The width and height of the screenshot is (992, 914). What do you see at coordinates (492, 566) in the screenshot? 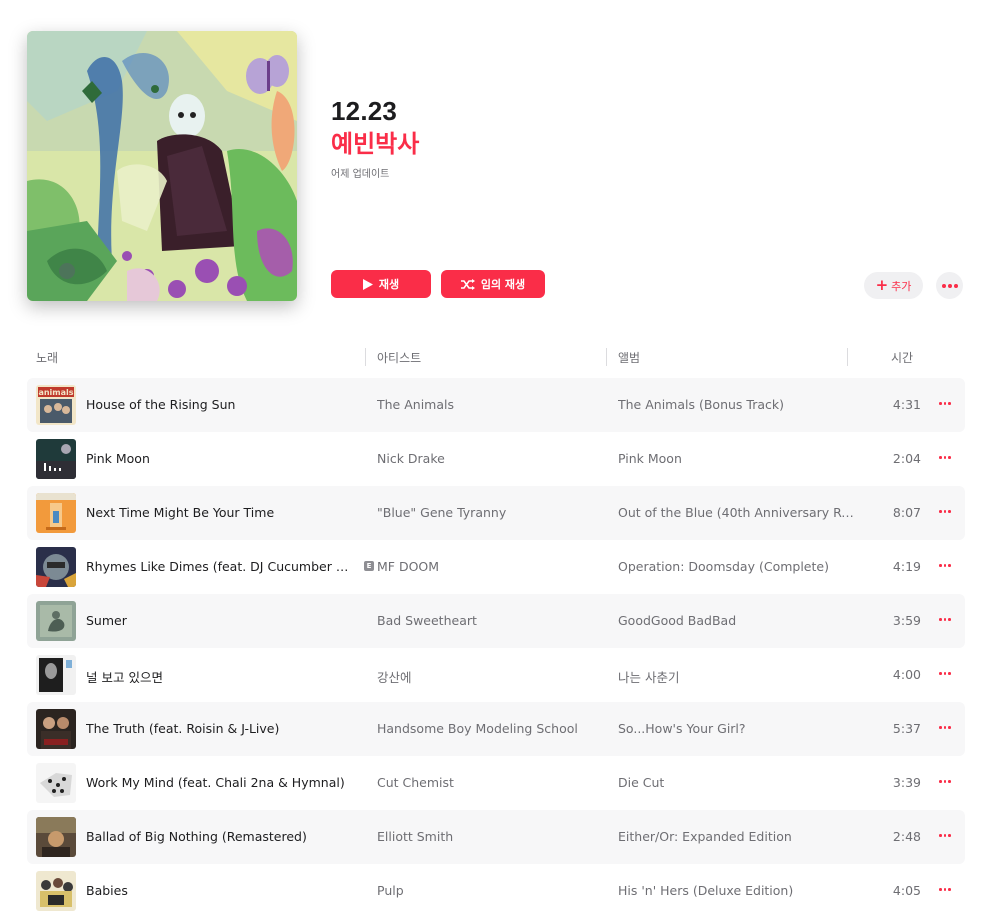
I see `track-artist: MF DOOM` at bounding box center [492, 566].